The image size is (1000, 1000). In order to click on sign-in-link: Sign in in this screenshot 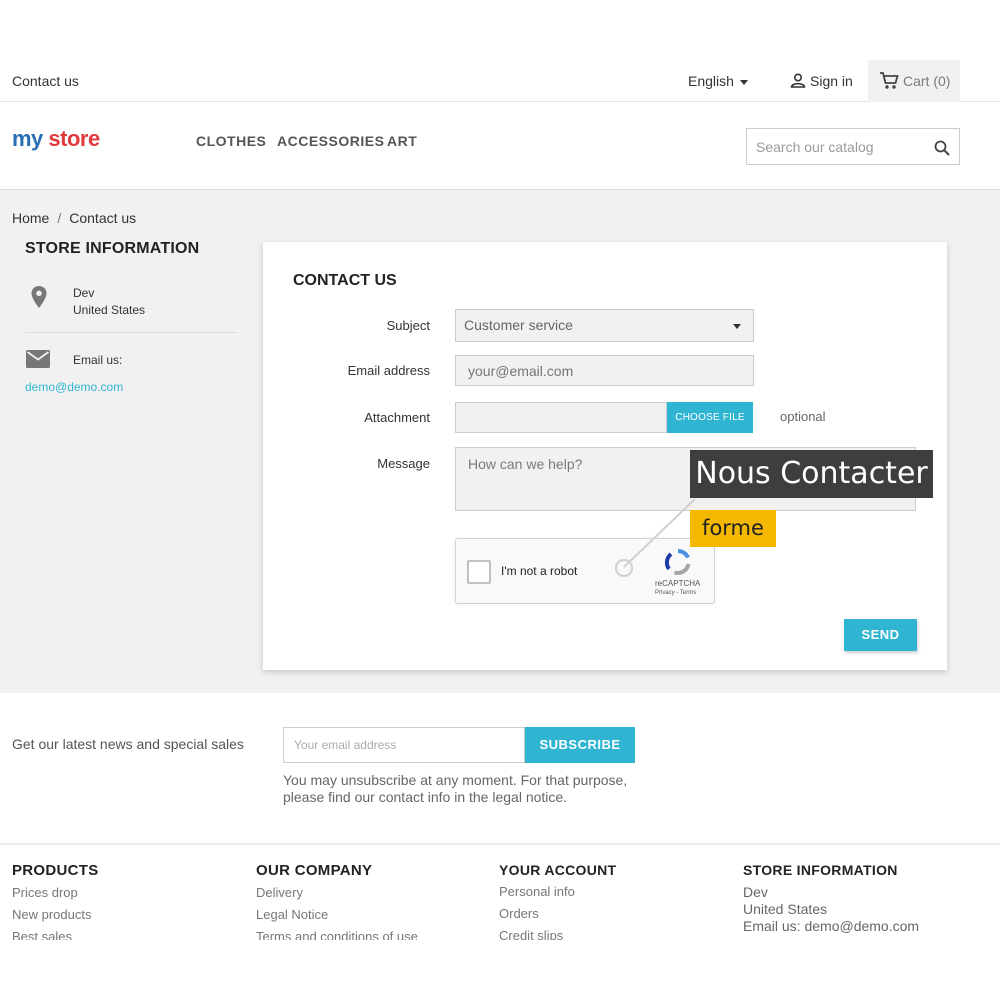, I will do `click(821, 81)`.